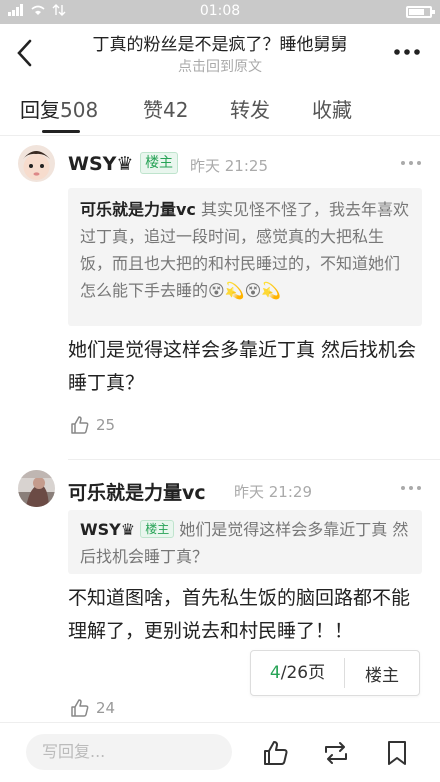  I want to click on back-to-original-link: 点击回到原文, so click(220, 66).